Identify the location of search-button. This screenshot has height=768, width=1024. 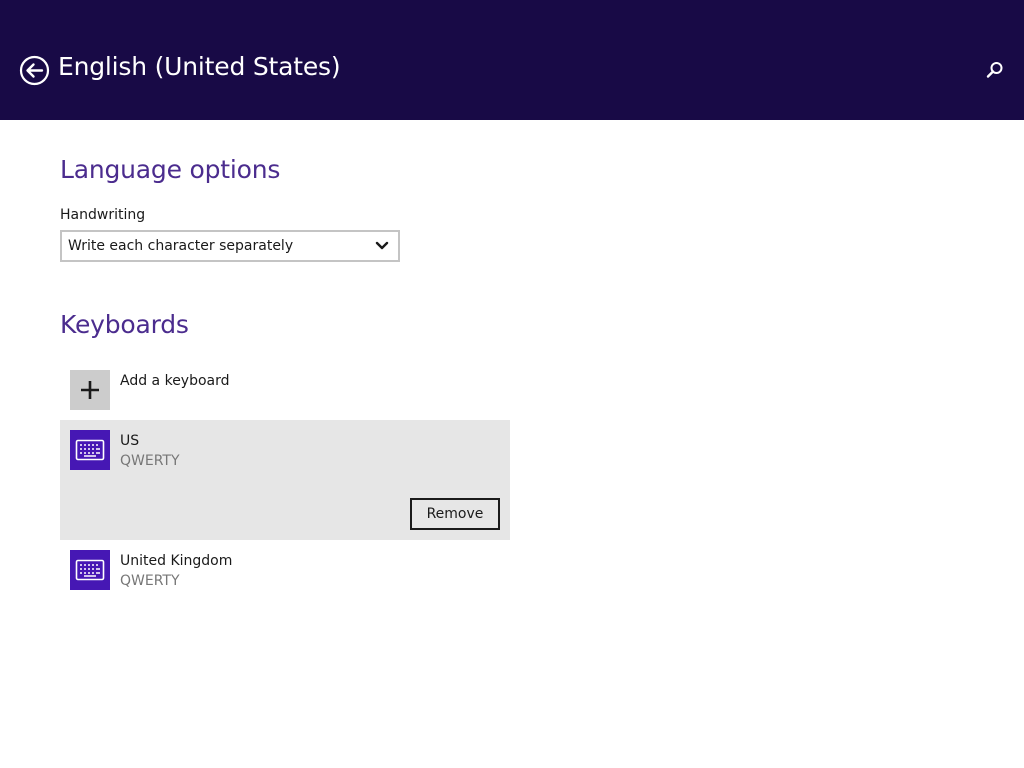
(995, 70).